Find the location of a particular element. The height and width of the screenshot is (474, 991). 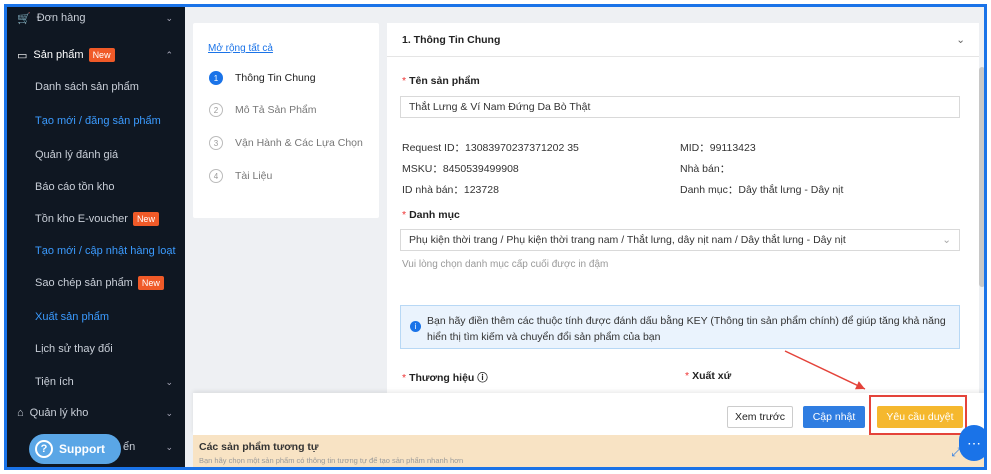

step-general-info: 1 Thông Tin Chung is located at coordinates (262, 78).